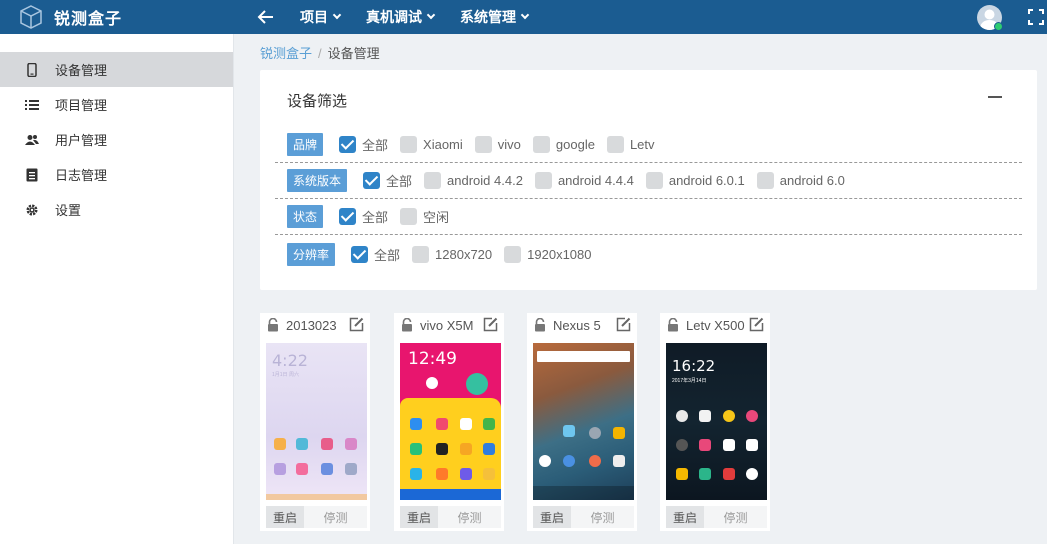  I want to click on device-card: Nexus 5 重启 停测, so click(582, 422).